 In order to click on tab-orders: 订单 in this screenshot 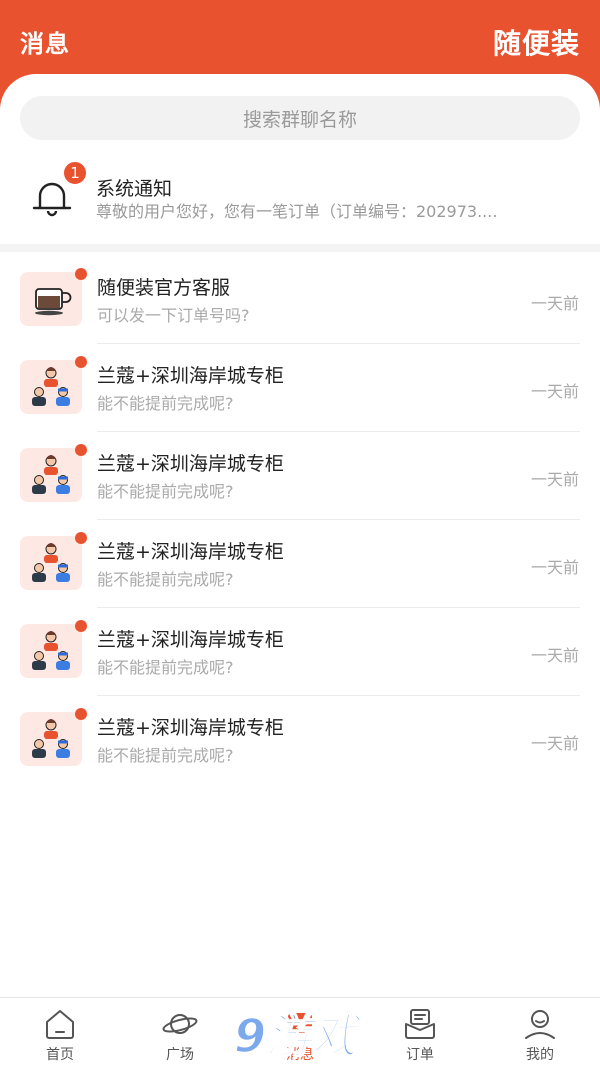, I will do `click(420, 1032)`.